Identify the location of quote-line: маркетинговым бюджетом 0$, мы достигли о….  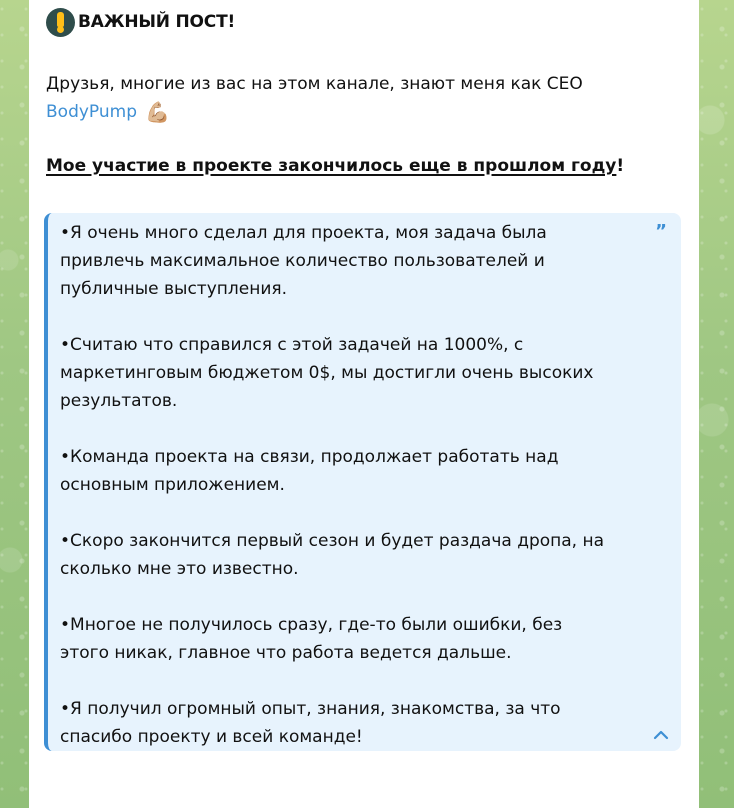
(327, 373).